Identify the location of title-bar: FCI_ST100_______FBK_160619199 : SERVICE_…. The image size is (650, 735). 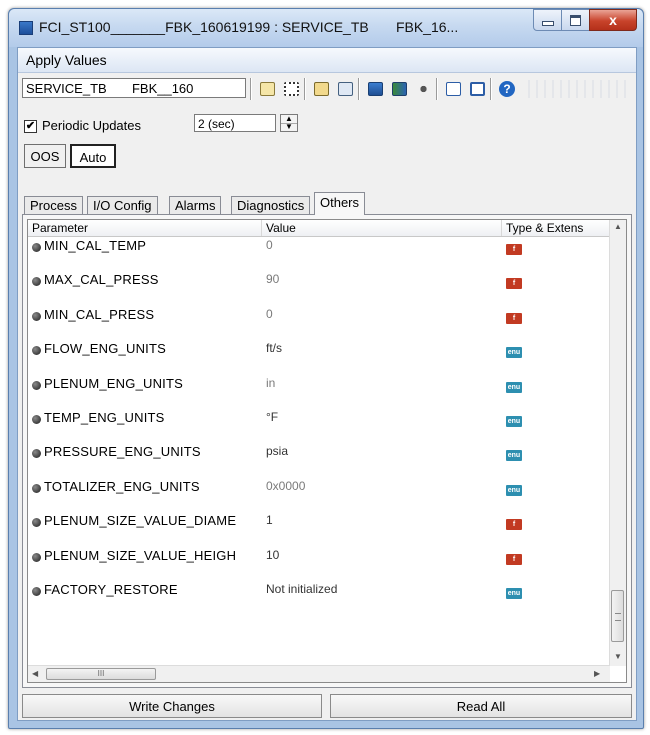
(326, 28).